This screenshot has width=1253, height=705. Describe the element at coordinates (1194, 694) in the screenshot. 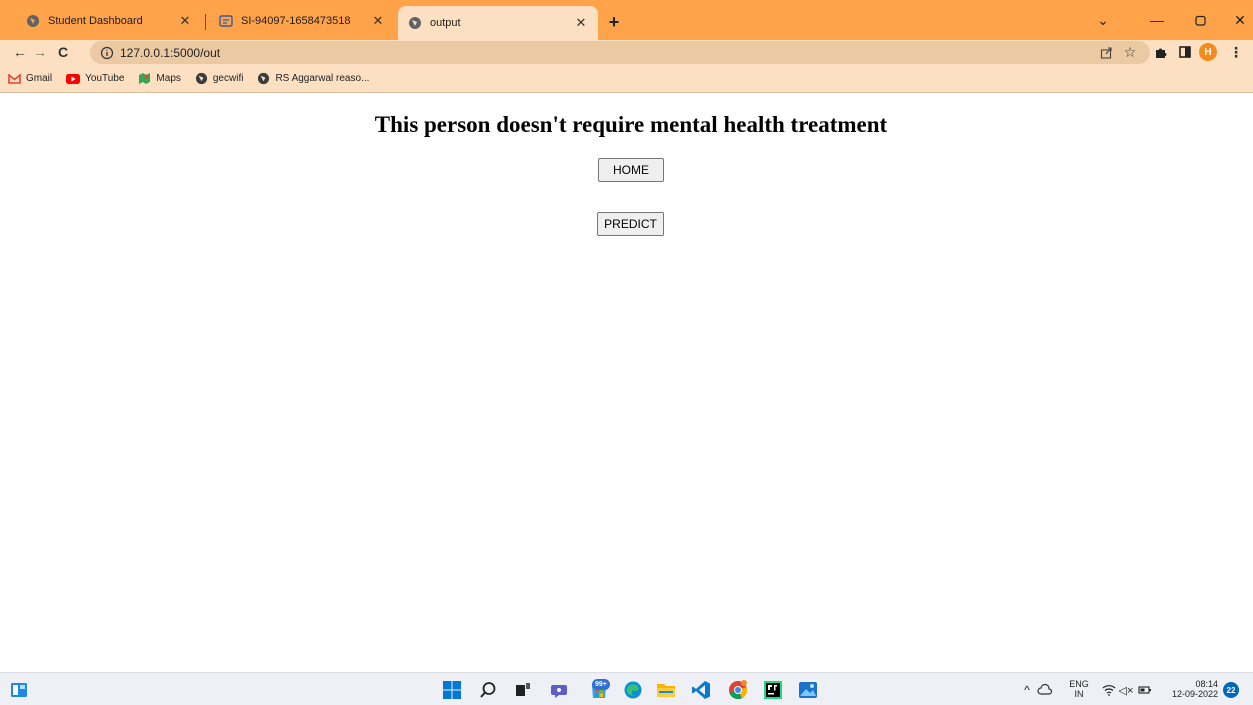

I see `clock-date: 12-09-2022` at that location.